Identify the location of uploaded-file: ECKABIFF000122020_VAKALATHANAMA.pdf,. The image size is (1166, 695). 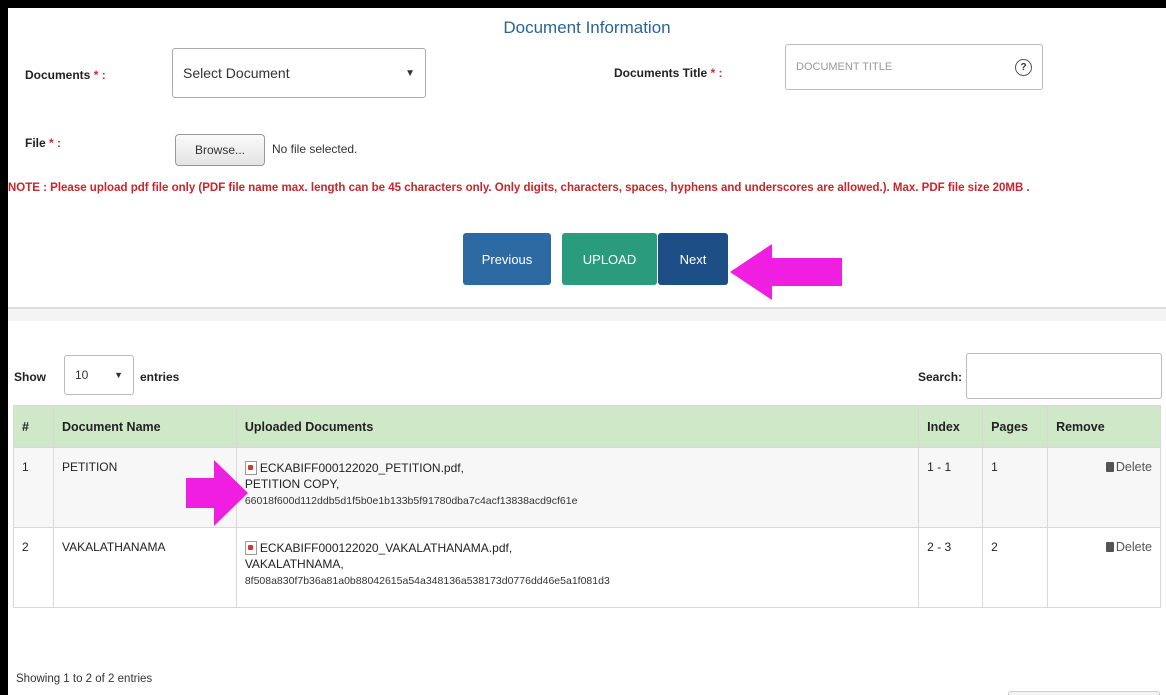
(577, 548).